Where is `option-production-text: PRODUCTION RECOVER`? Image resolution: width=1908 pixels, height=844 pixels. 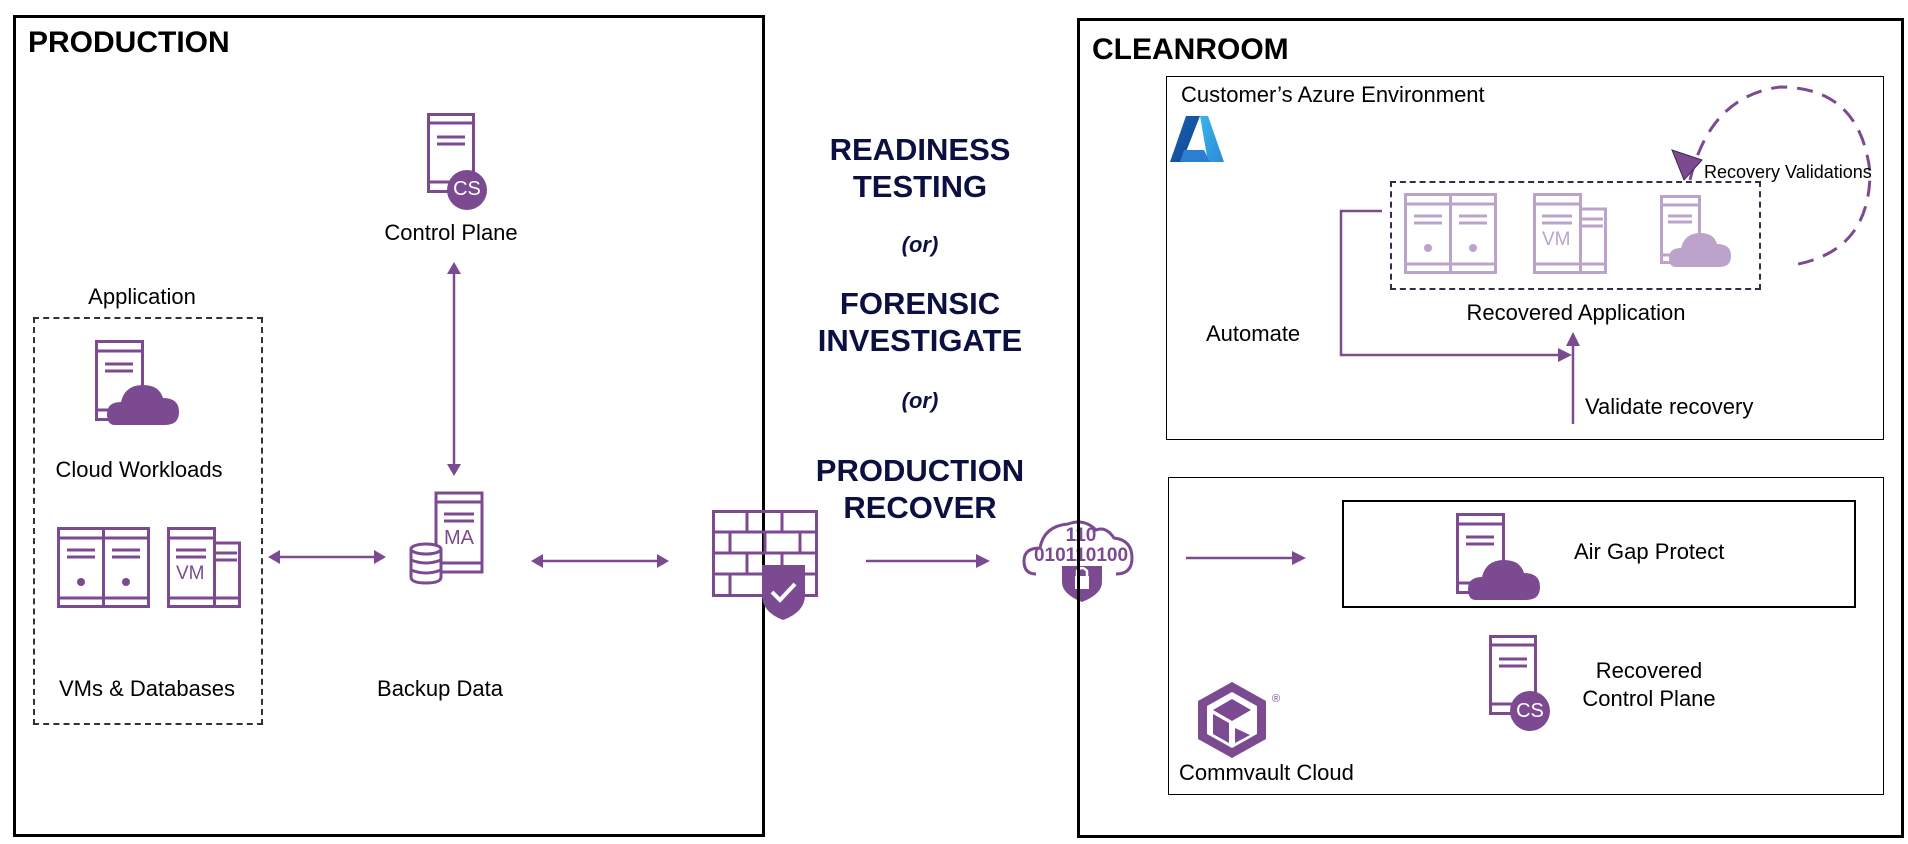
option-production-text: PRODUCTION RECOVER is located at coordinates (920, 489).